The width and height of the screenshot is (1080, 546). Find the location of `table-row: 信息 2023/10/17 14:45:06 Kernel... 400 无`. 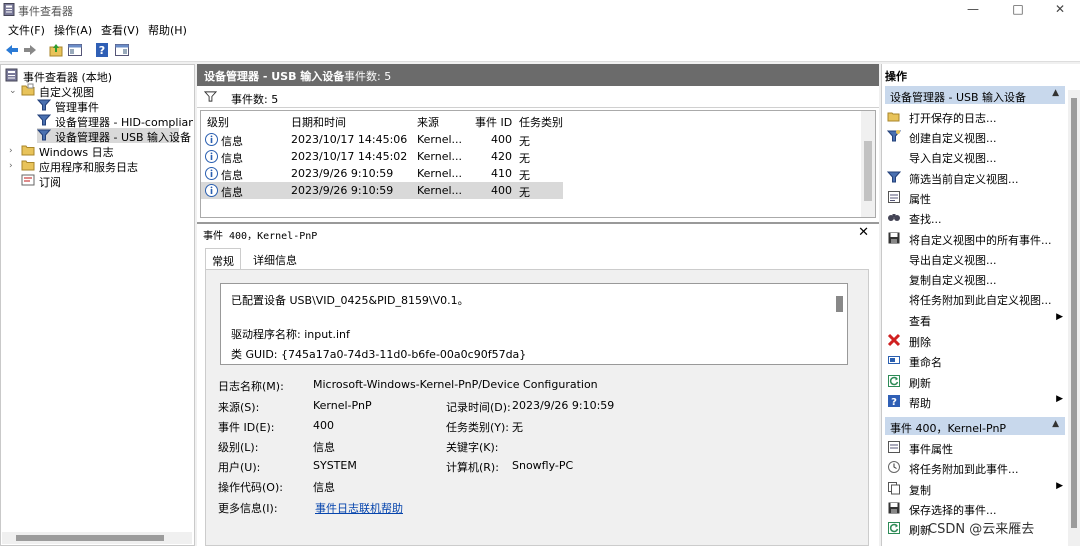

table-row: 信息 2023/10/17 14:45:06 Kernel... 400 无 is located at coordinates (382, 139).